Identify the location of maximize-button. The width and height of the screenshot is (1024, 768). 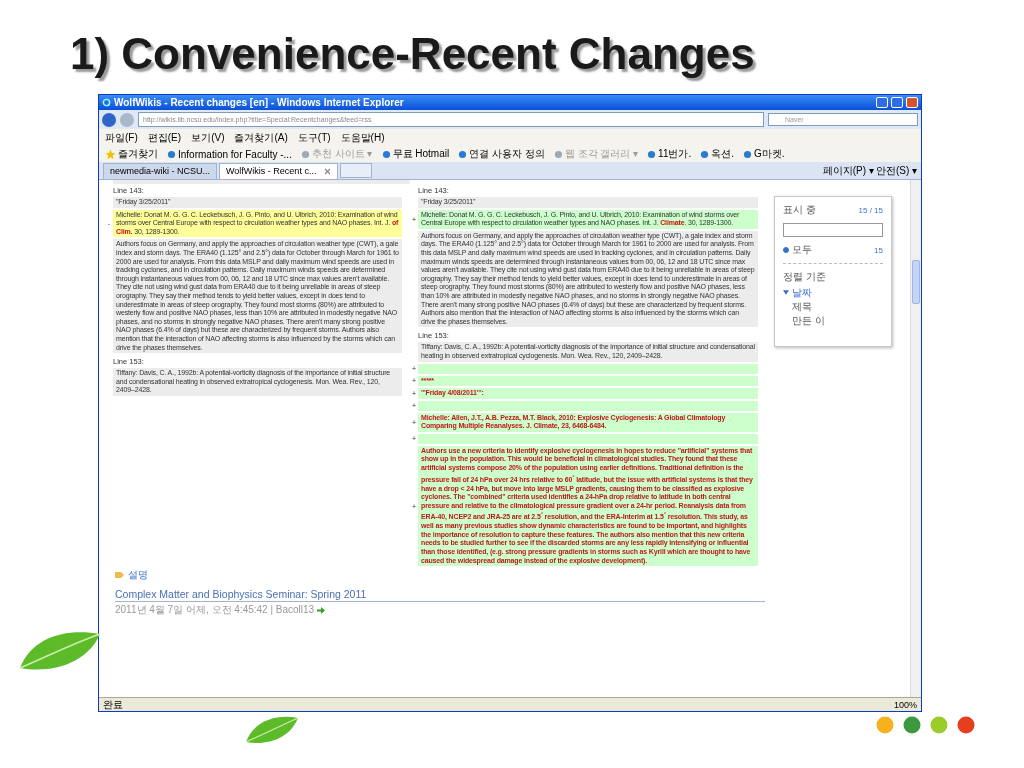
(897, 102).